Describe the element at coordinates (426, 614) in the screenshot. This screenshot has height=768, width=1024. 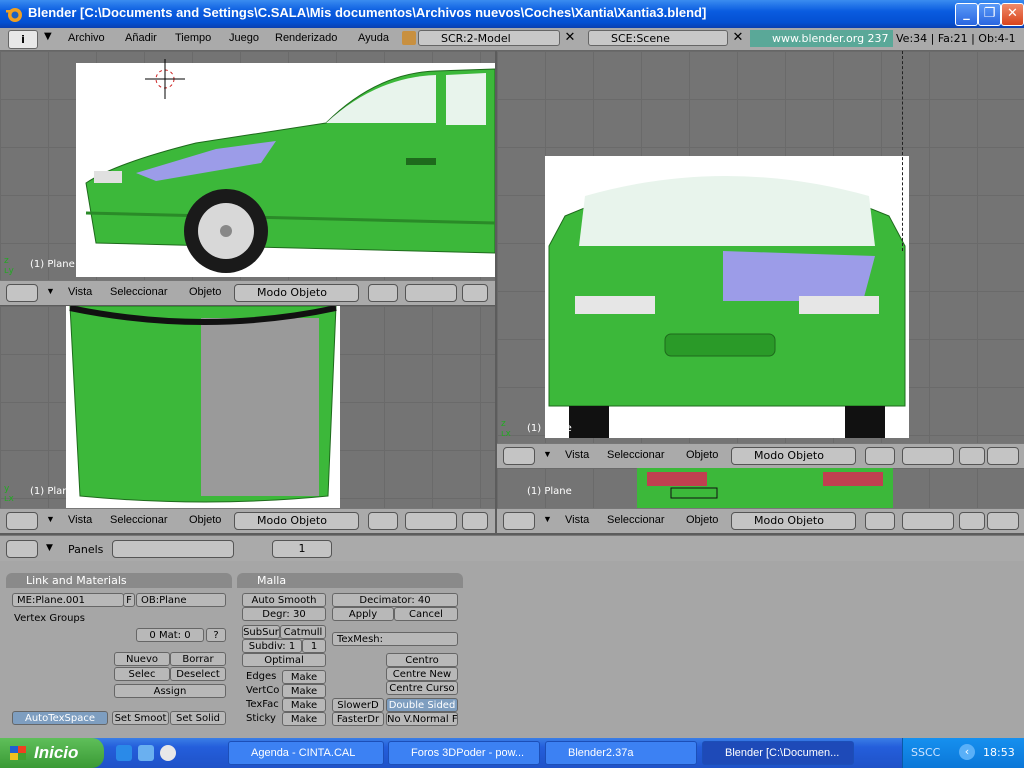
I see `cancel-button: Cancel` at that location.